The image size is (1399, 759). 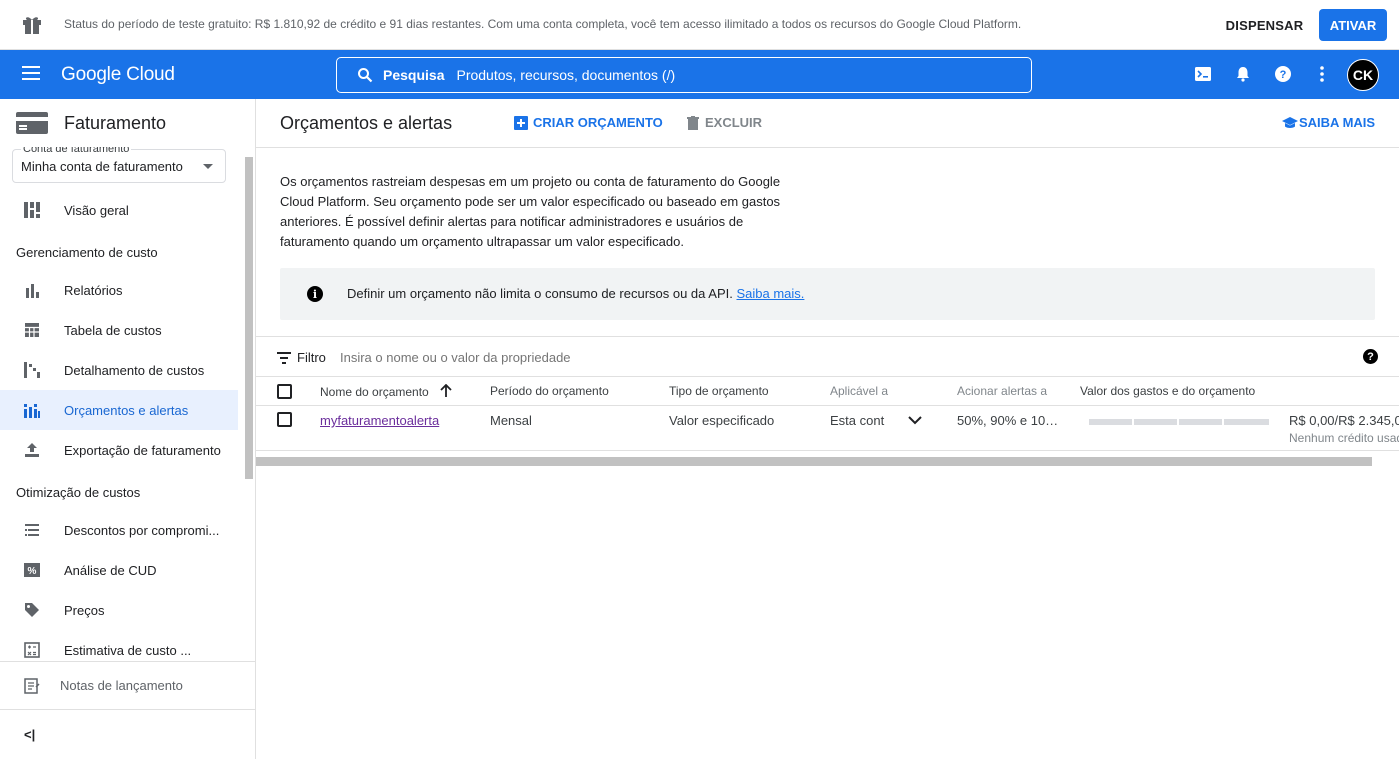 I want to click on sidebar-scrollbar, so click(x=249, y=318).